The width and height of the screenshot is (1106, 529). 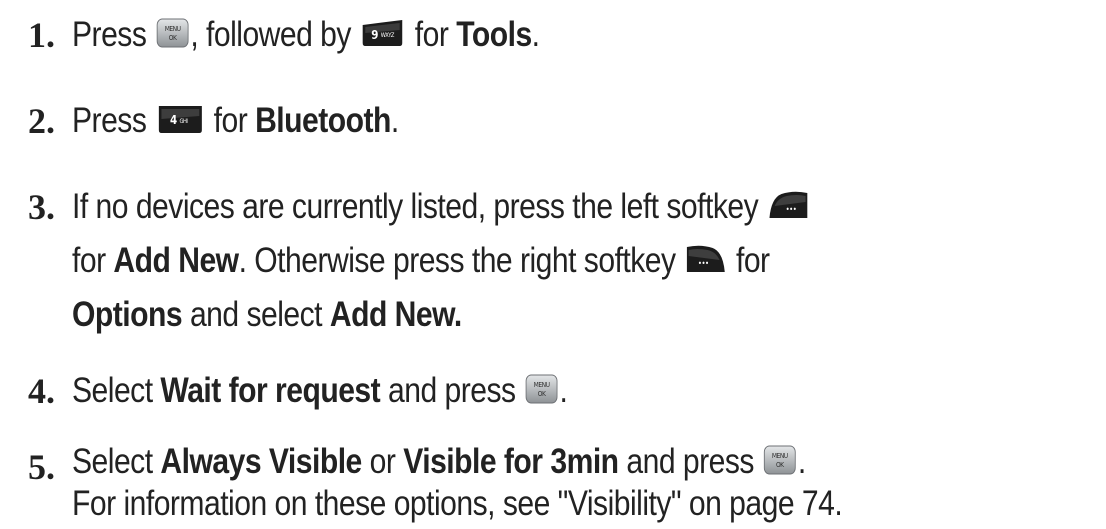 What do you see at coordinates (41, 207) in the screenshot?
I see `step-number: 3.` at bounding box center [41, 207].